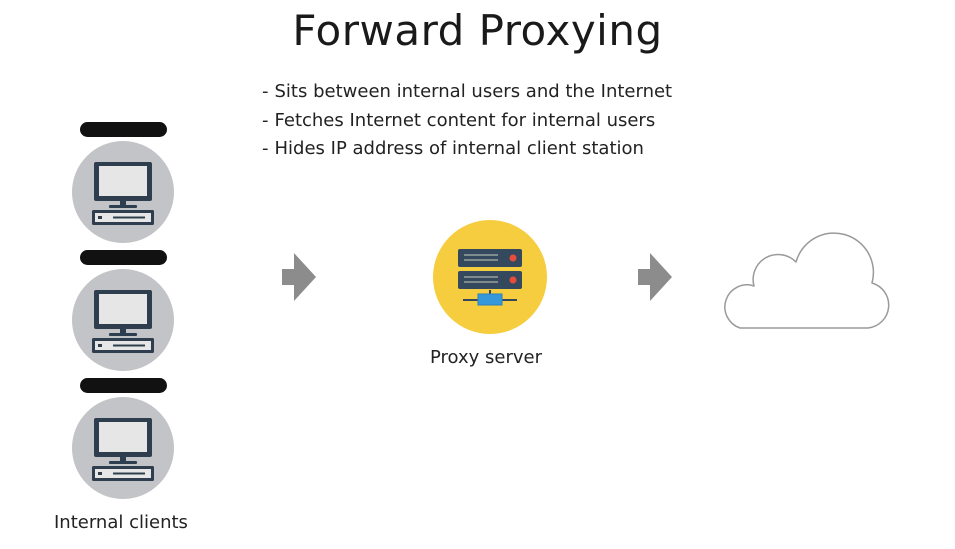  I want to click on internal-clients-label: Internal clients, so click(121, 522).